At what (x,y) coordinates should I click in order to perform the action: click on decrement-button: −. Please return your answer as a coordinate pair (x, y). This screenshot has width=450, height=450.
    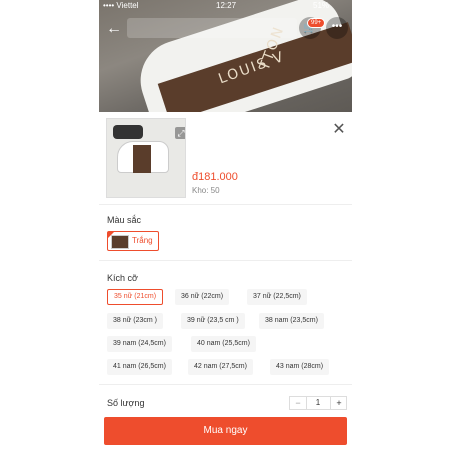
    Looking at the image, I should click on (298, 403).